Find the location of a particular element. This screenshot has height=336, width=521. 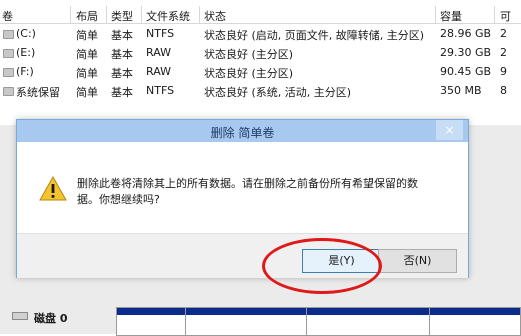

volume-name: (C:) is located at coordinates (26, 33).